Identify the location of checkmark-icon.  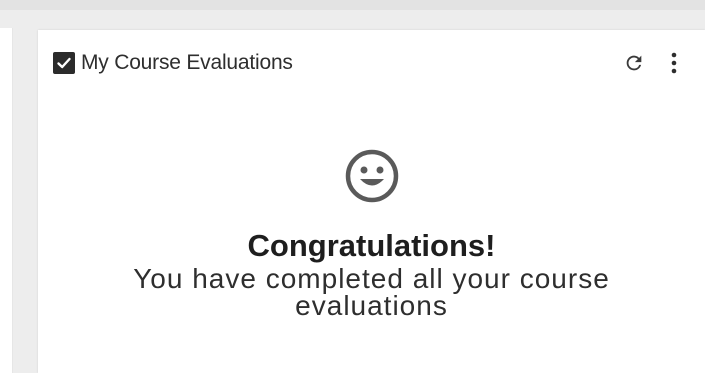
(64, 63).